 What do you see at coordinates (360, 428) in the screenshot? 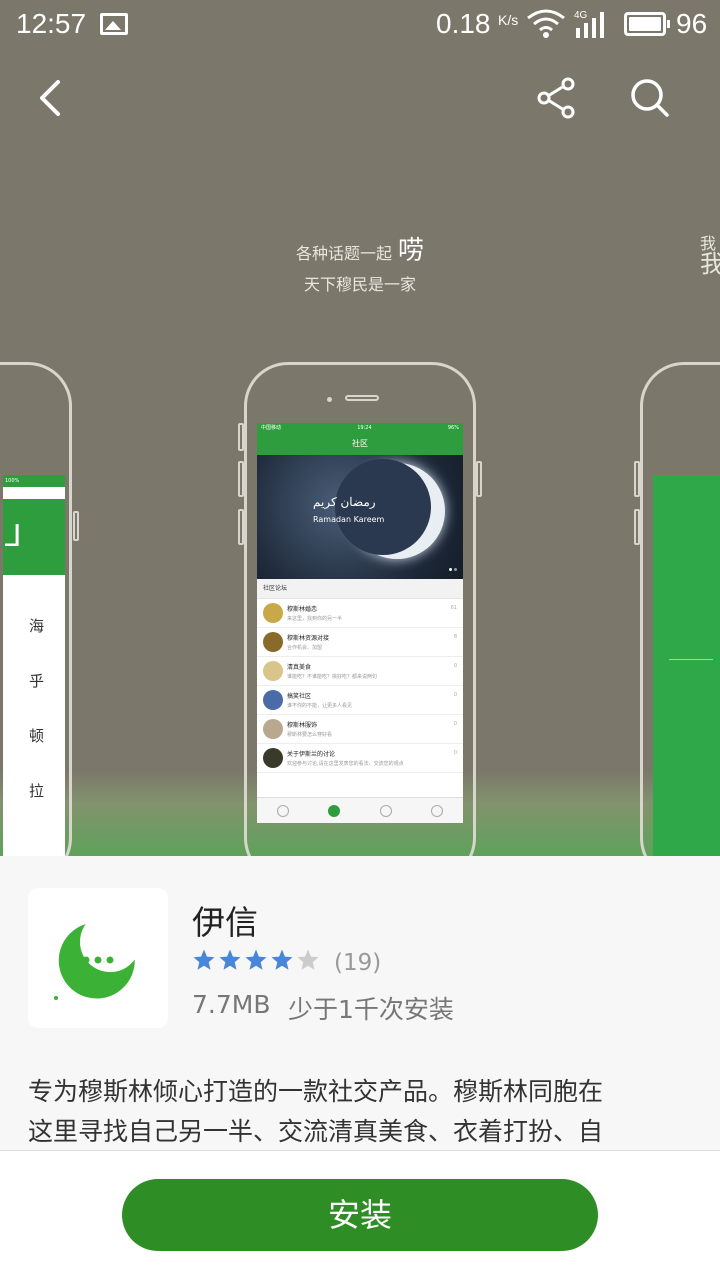
I see `screen-status-bar: 中国移动 19:24 96%` at bounding box center [360, 428].